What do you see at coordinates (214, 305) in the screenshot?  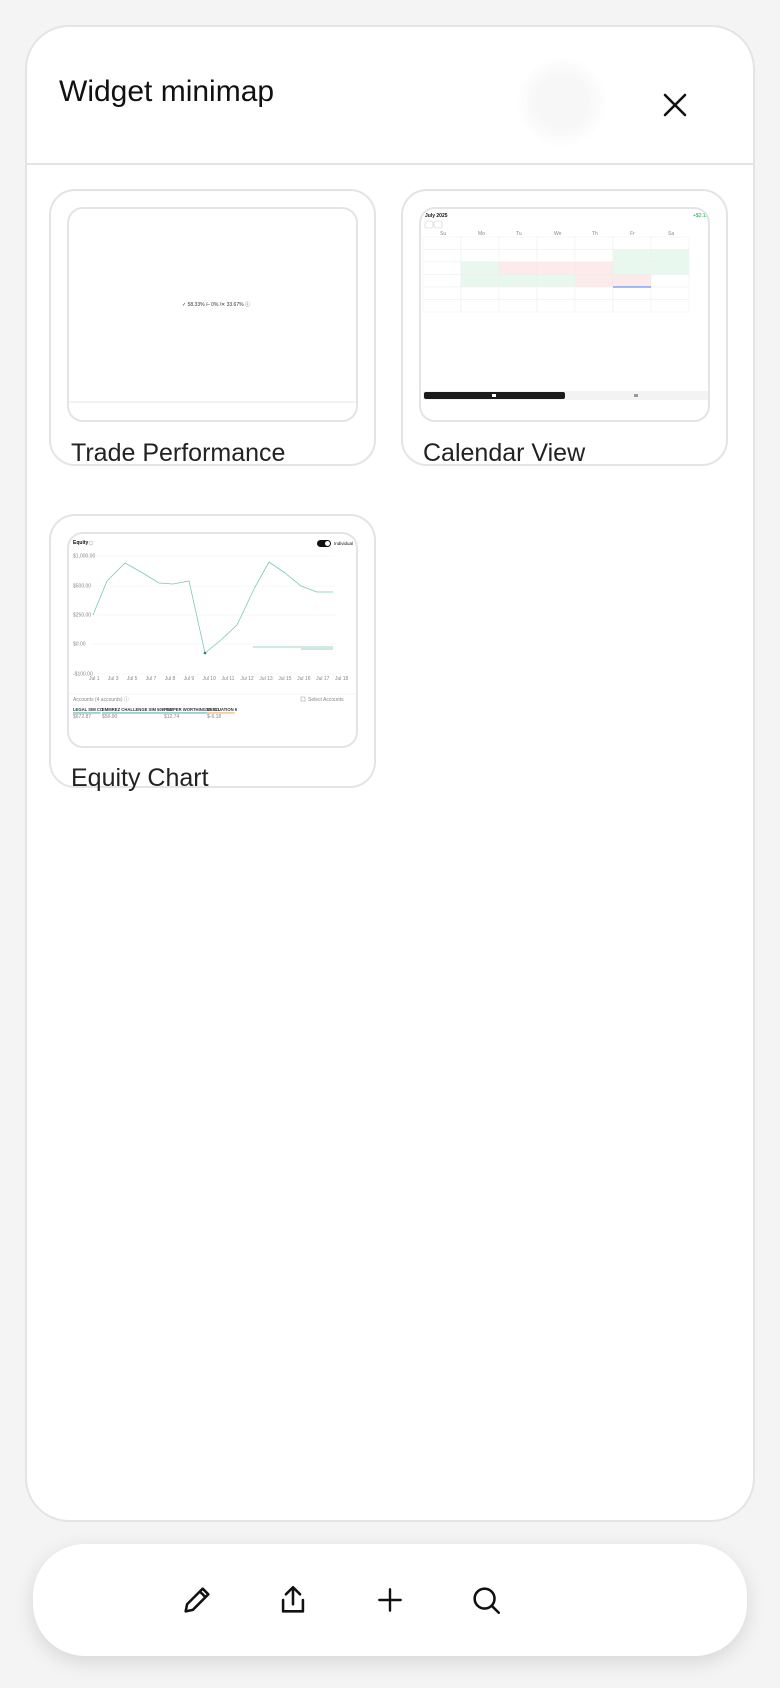 I see `trade-performance-mid-value: – 0% /` at bounding box center [214, 305].